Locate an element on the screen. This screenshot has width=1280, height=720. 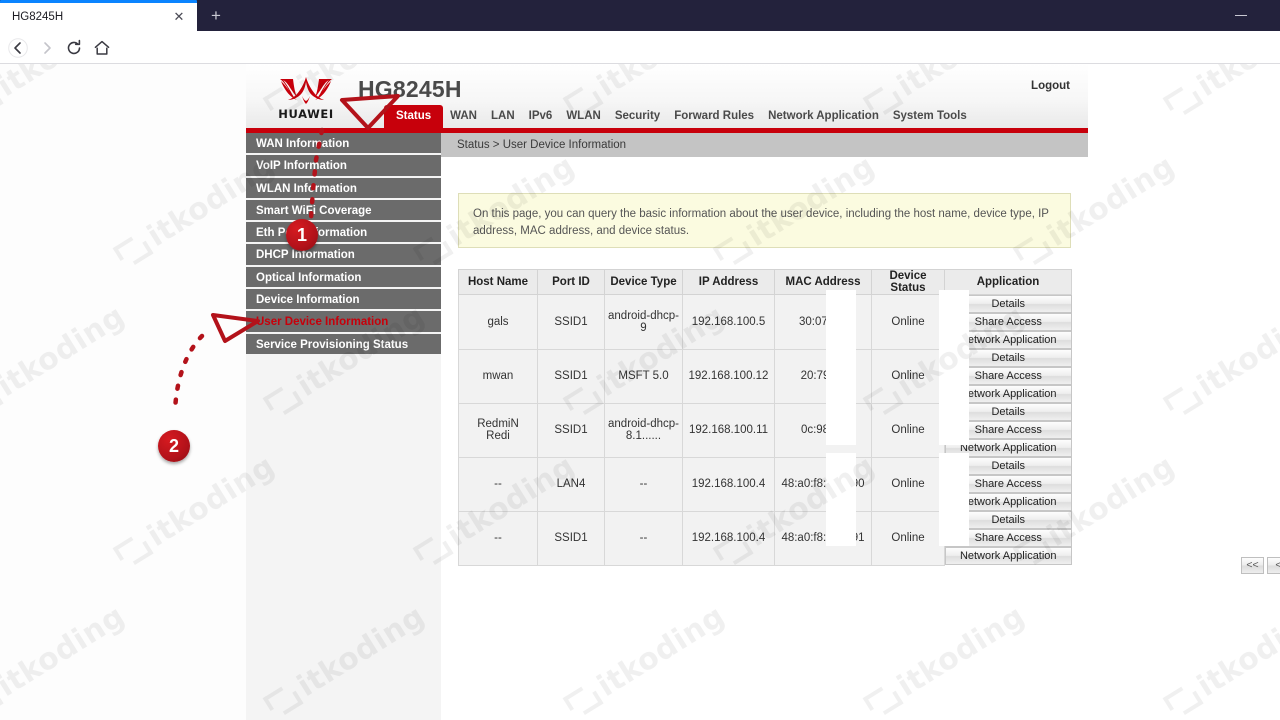
browser-tab-title: HG8245H is located at coordinates (38, 17).